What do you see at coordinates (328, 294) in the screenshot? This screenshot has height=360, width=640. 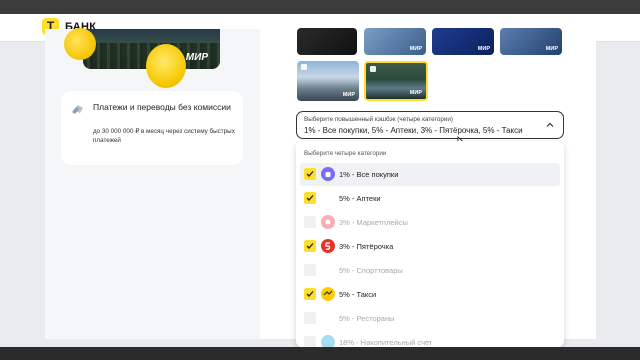 I see `taxi-icon` at bounding box center [328, 294].